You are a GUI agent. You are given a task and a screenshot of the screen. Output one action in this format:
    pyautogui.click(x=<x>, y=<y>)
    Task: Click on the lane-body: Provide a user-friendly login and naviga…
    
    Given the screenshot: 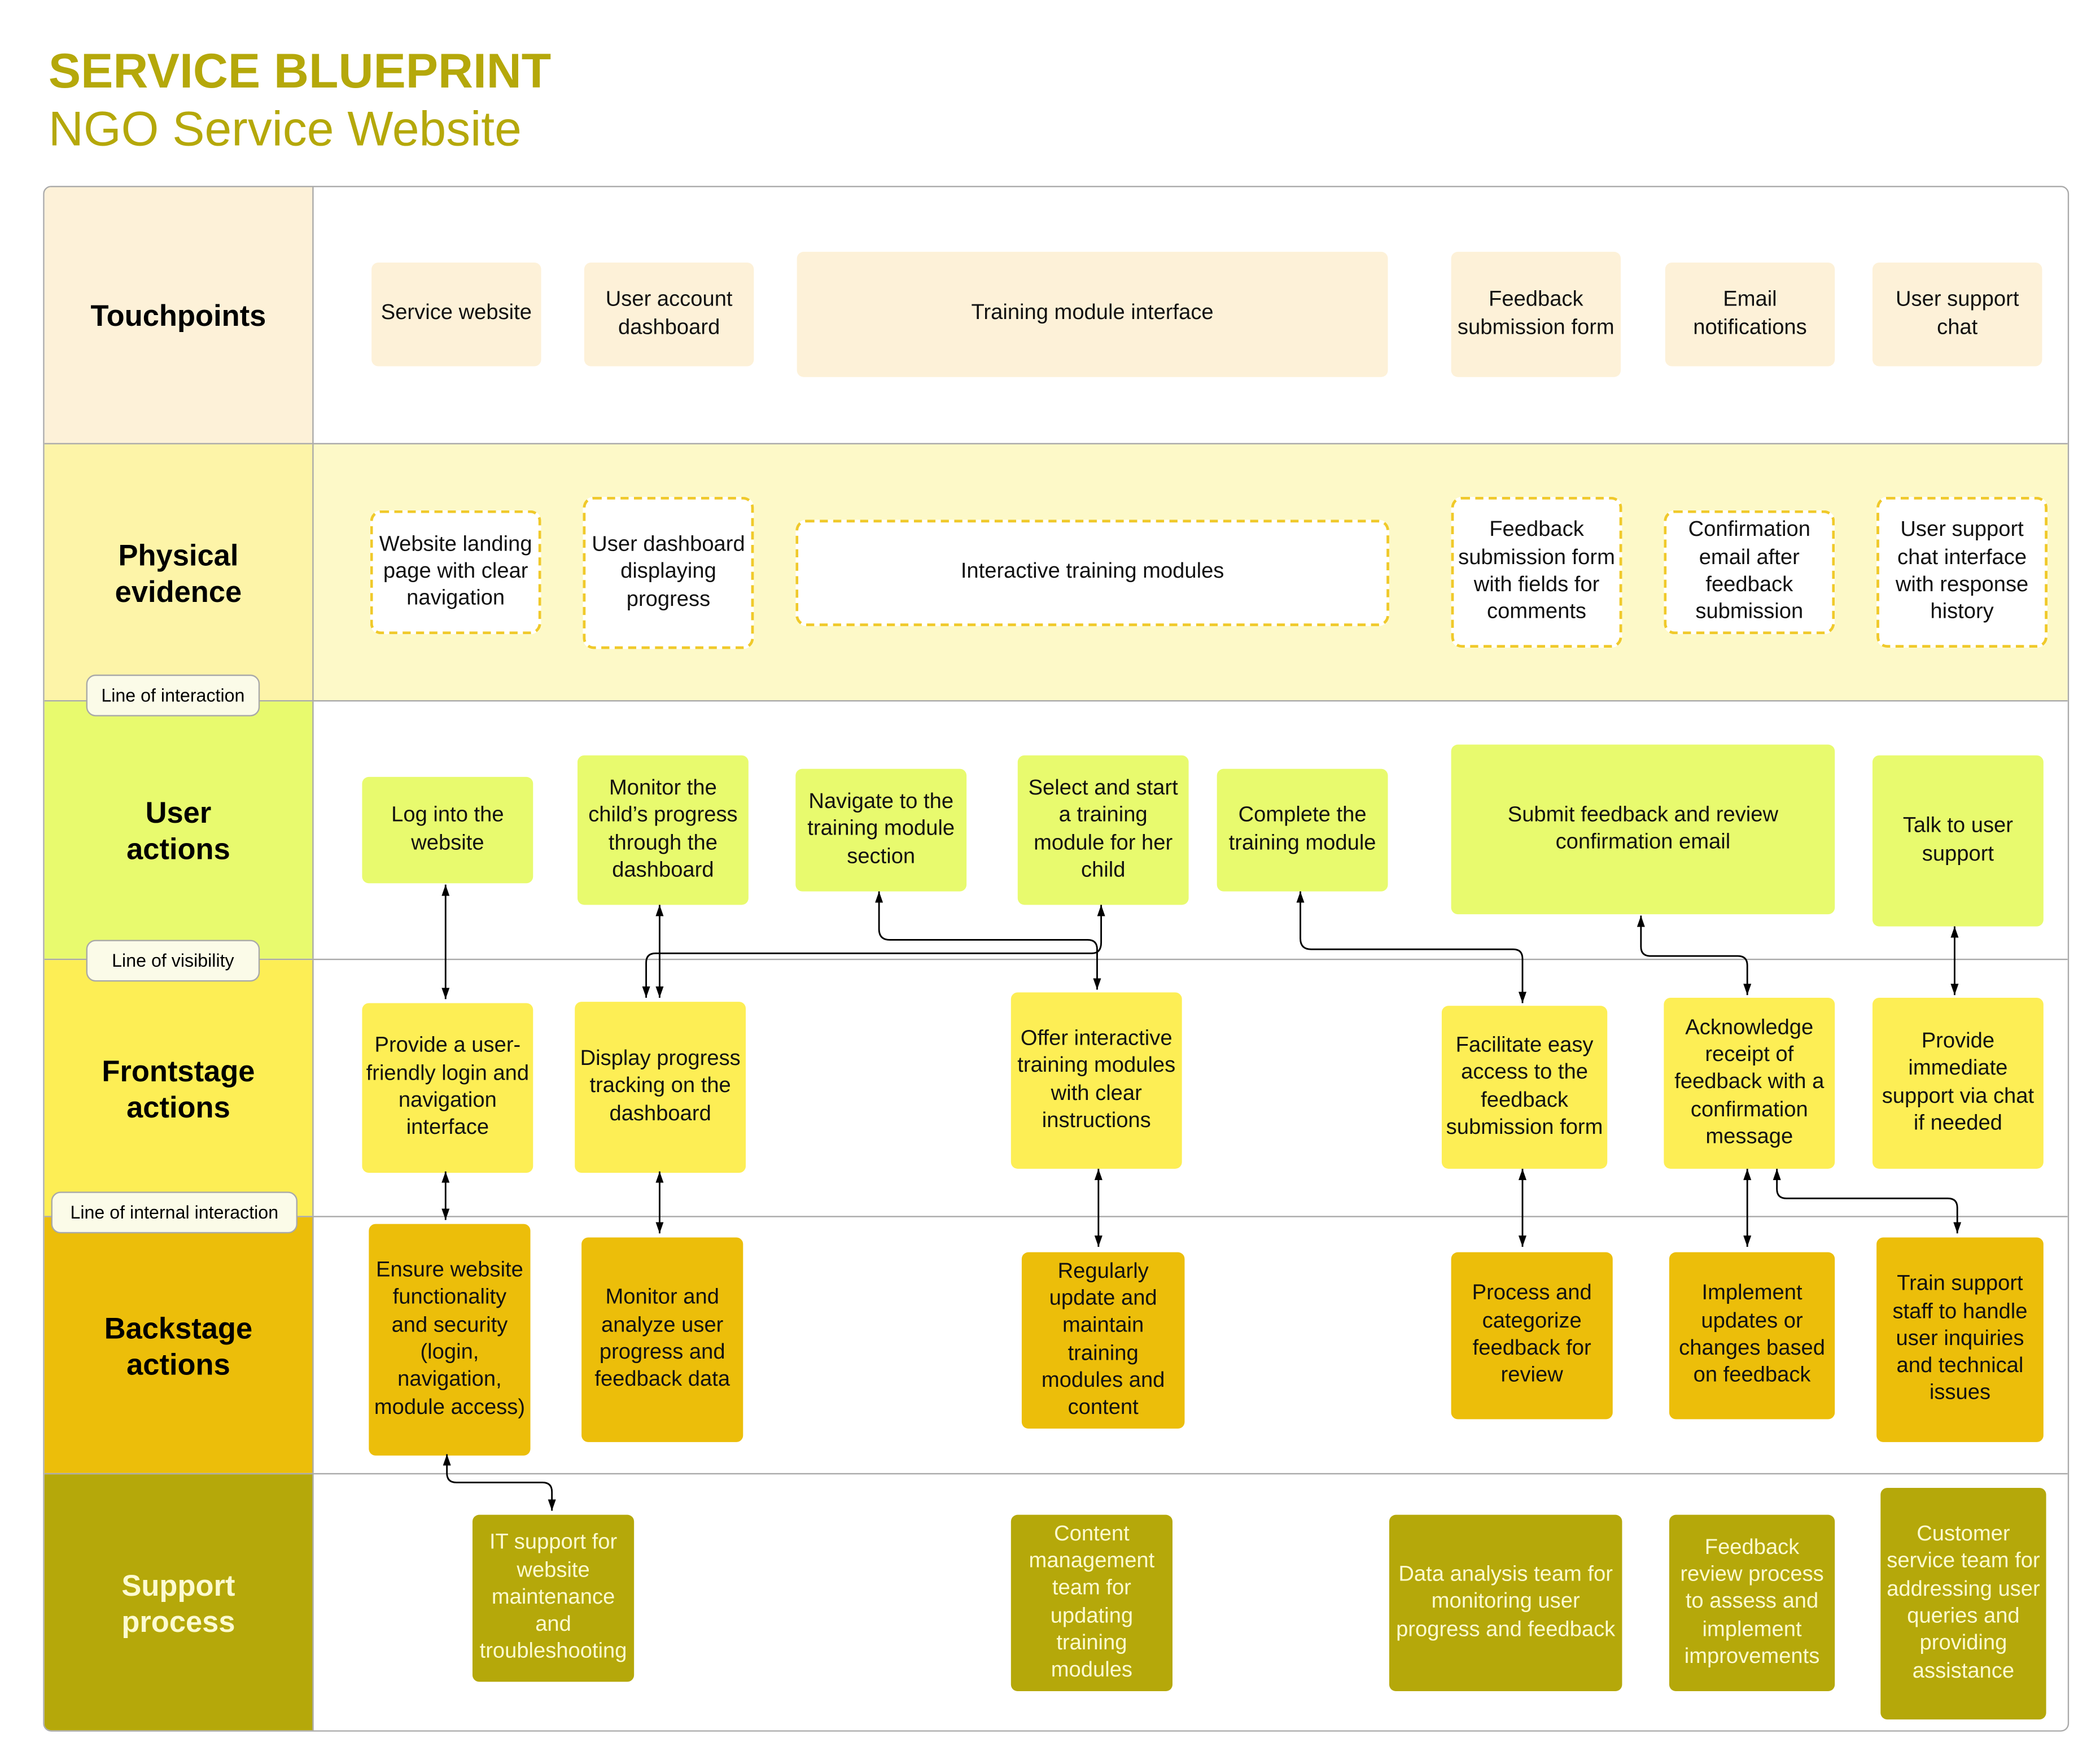 What is the action you would take?
    pyautogui.click(x=1191, y=1088)
    